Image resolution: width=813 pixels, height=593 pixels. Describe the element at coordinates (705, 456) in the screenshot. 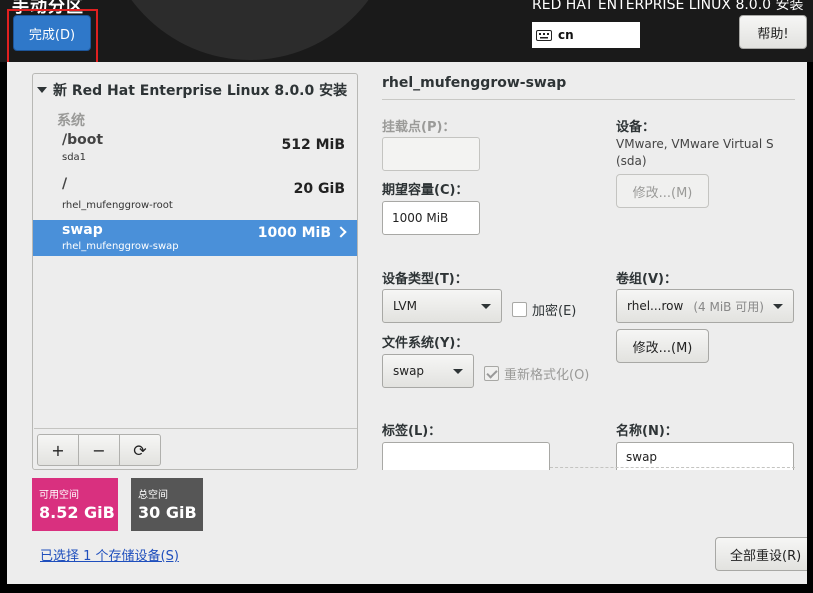

I see `name-input: swap` at that location.